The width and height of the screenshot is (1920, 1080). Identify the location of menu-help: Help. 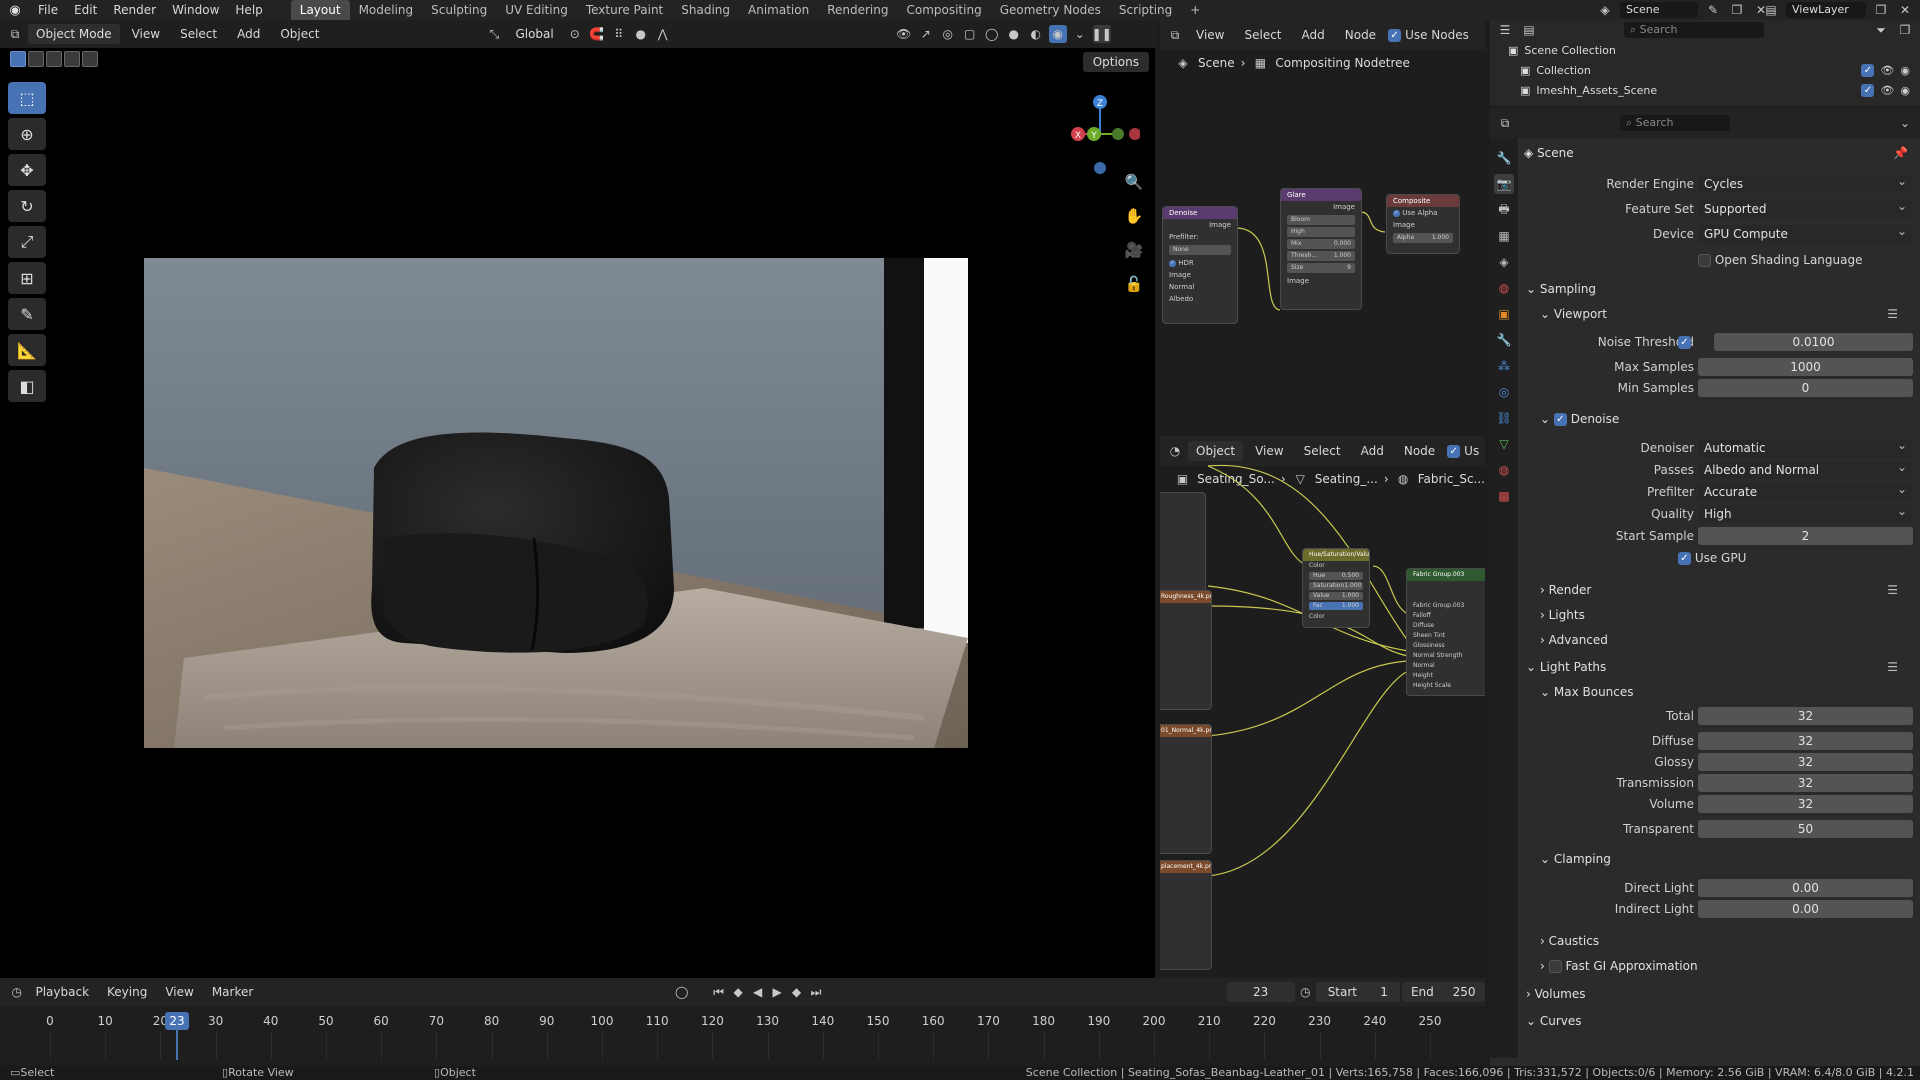
(248, 10).